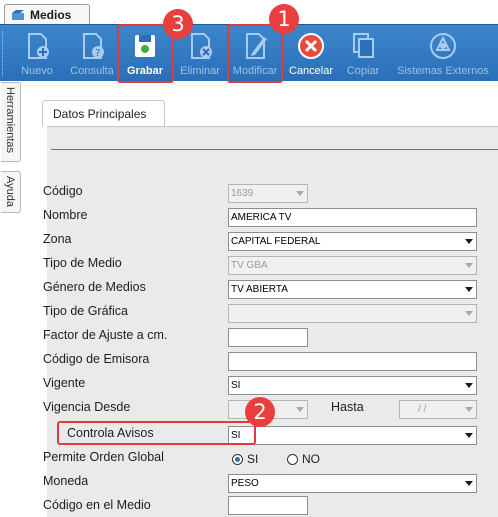 Image resolution: width=498 pixels, height=517 pixels. Describe the element at coordinates (18, 15) in the screenshot. I see `tab-folder-icon` at that location.